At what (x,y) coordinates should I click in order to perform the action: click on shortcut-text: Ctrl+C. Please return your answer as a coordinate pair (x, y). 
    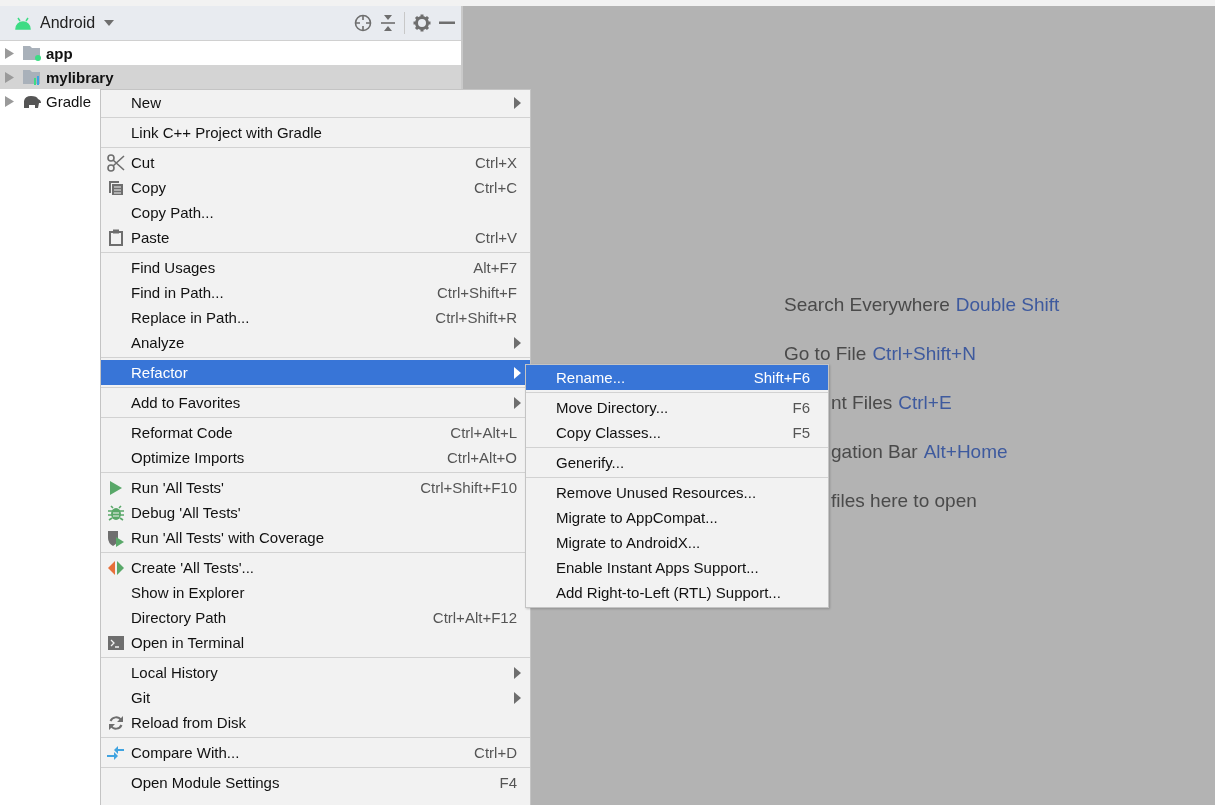
    Looking at the image, I should click on (495, 187).